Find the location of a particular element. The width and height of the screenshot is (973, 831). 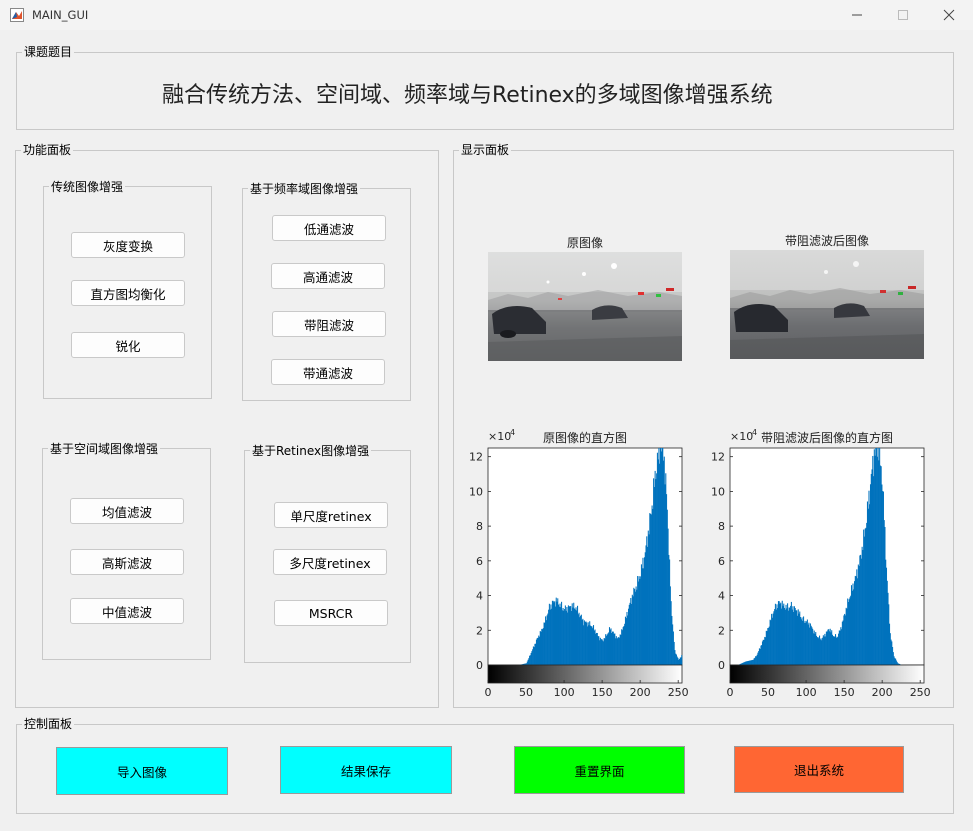

filtered-image is located at coordinates (827, 304).